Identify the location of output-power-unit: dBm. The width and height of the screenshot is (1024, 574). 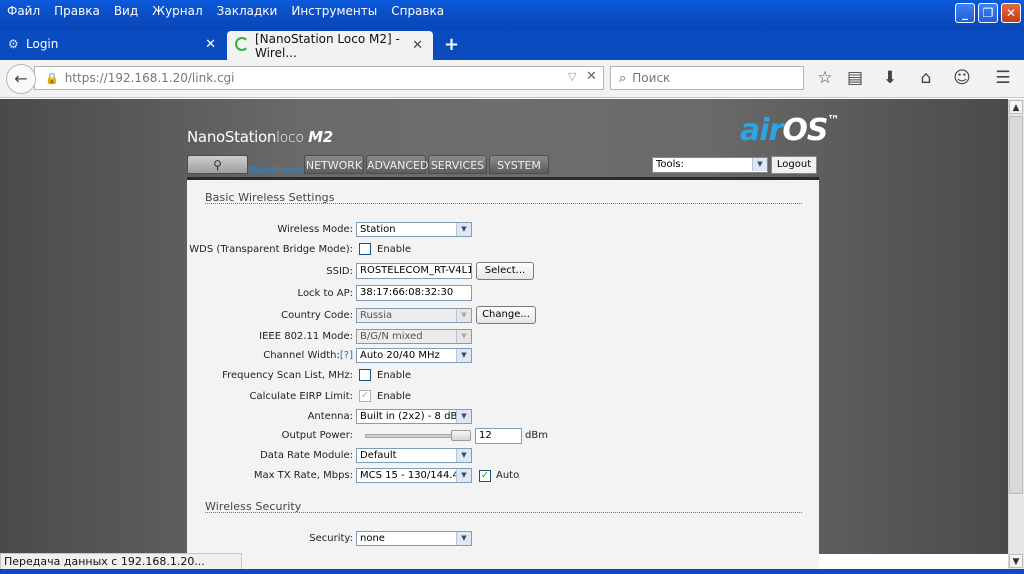
(536, 435).